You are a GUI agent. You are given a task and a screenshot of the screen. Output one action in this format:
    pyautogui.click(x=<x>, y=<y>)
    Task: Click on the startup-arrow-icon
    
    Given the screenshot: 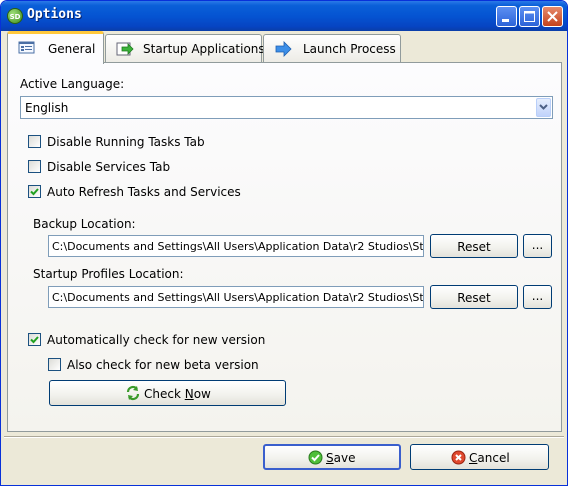 What is the action you would take?
    pyautogui.click(x=125, y=49)
    